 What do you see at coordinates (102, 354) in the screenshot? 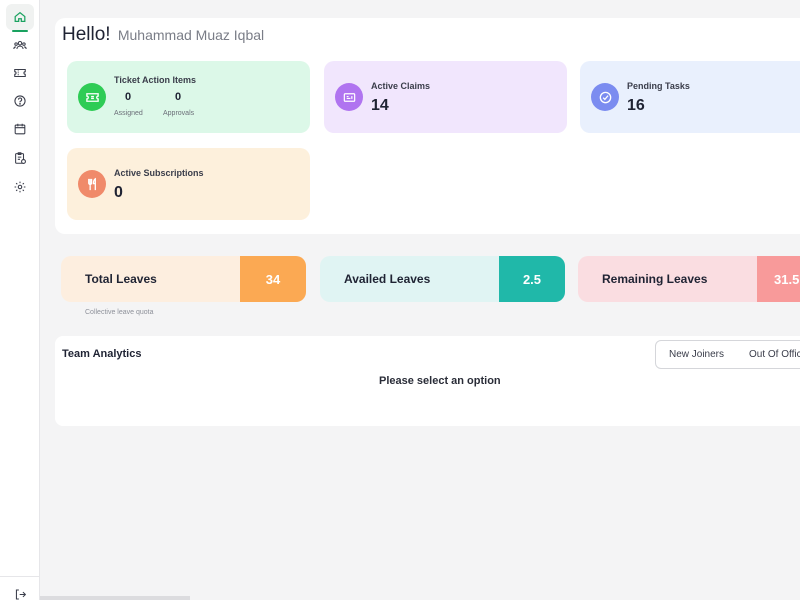
I see `team-analytics-title: Team Analytics` at bounding box center [102, 354].